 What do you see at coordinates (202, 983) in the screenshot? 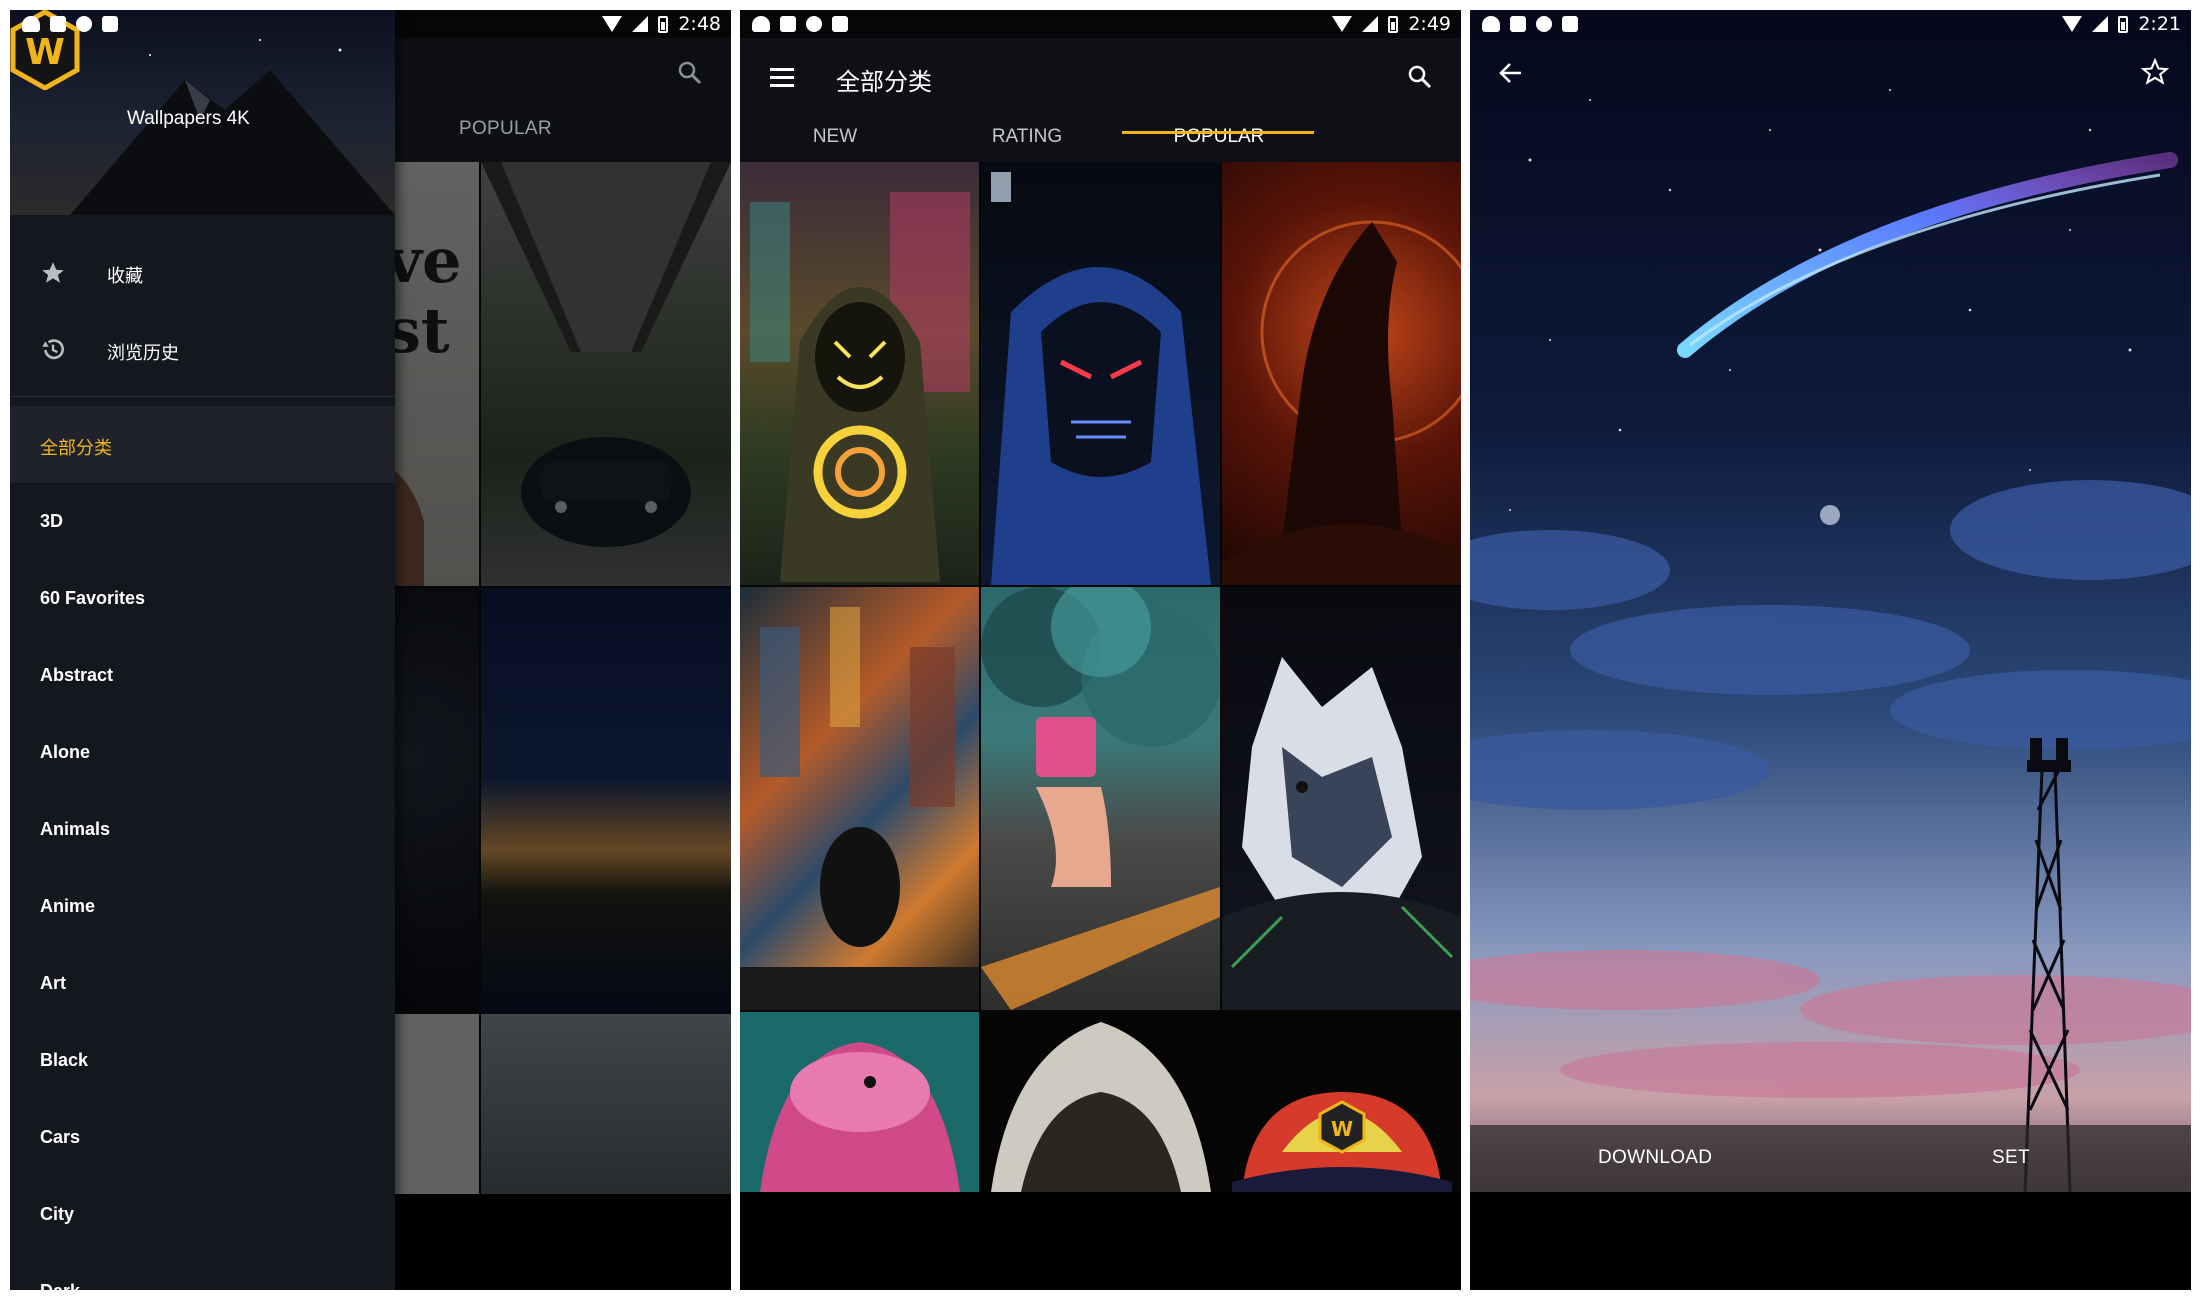
I see `category-art: Art` at bounding box center [202, 983].